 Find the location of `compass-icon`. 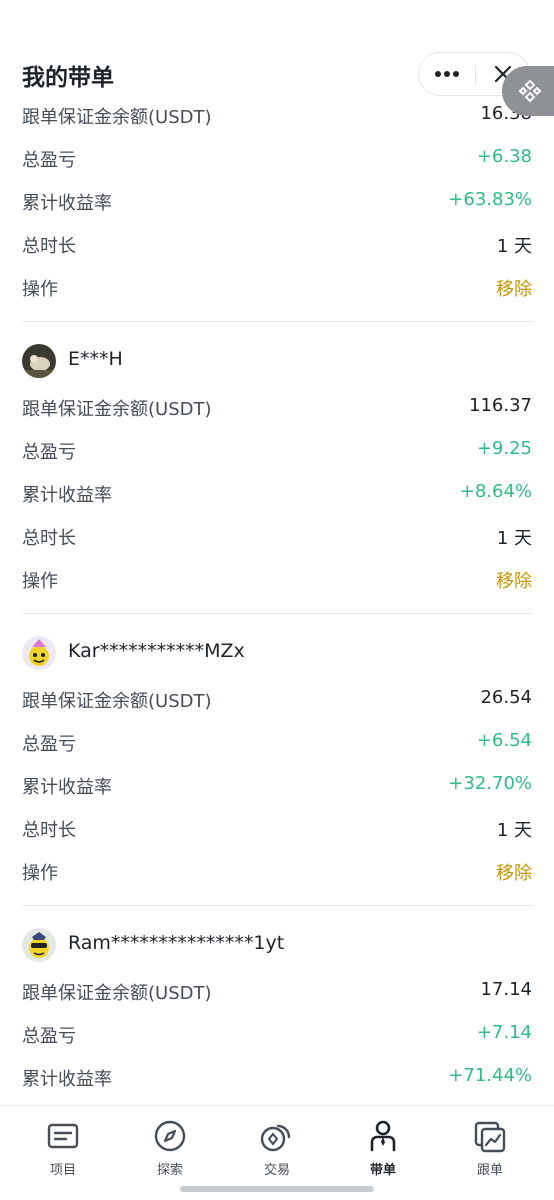

compass-icon is located at coordinates (170, 1136).